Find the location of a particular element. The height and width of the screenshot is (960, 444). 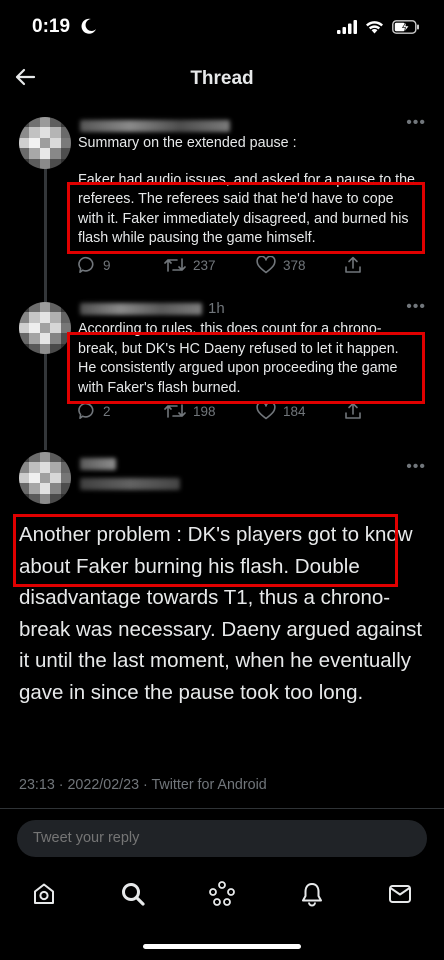

like-button: 184 is located at coordinates (281, 411).